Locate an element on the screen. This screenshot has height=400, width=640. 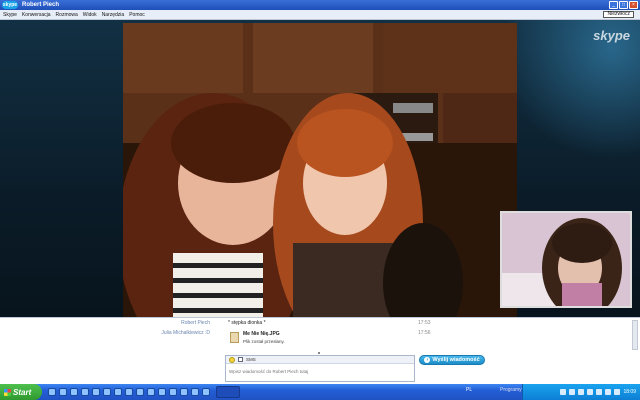
language-indicator: PL is located at coordinates (469, 390).